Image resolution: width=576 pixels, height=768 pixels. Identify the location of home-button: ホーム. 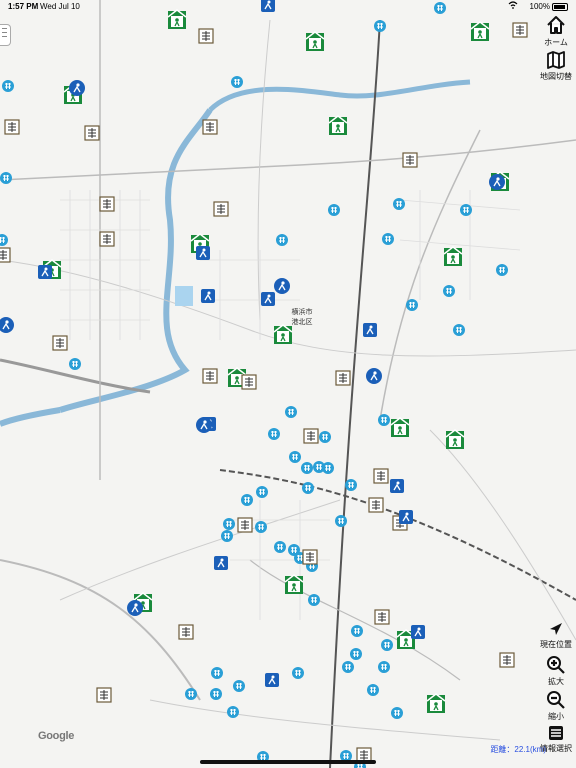
(556, 31).